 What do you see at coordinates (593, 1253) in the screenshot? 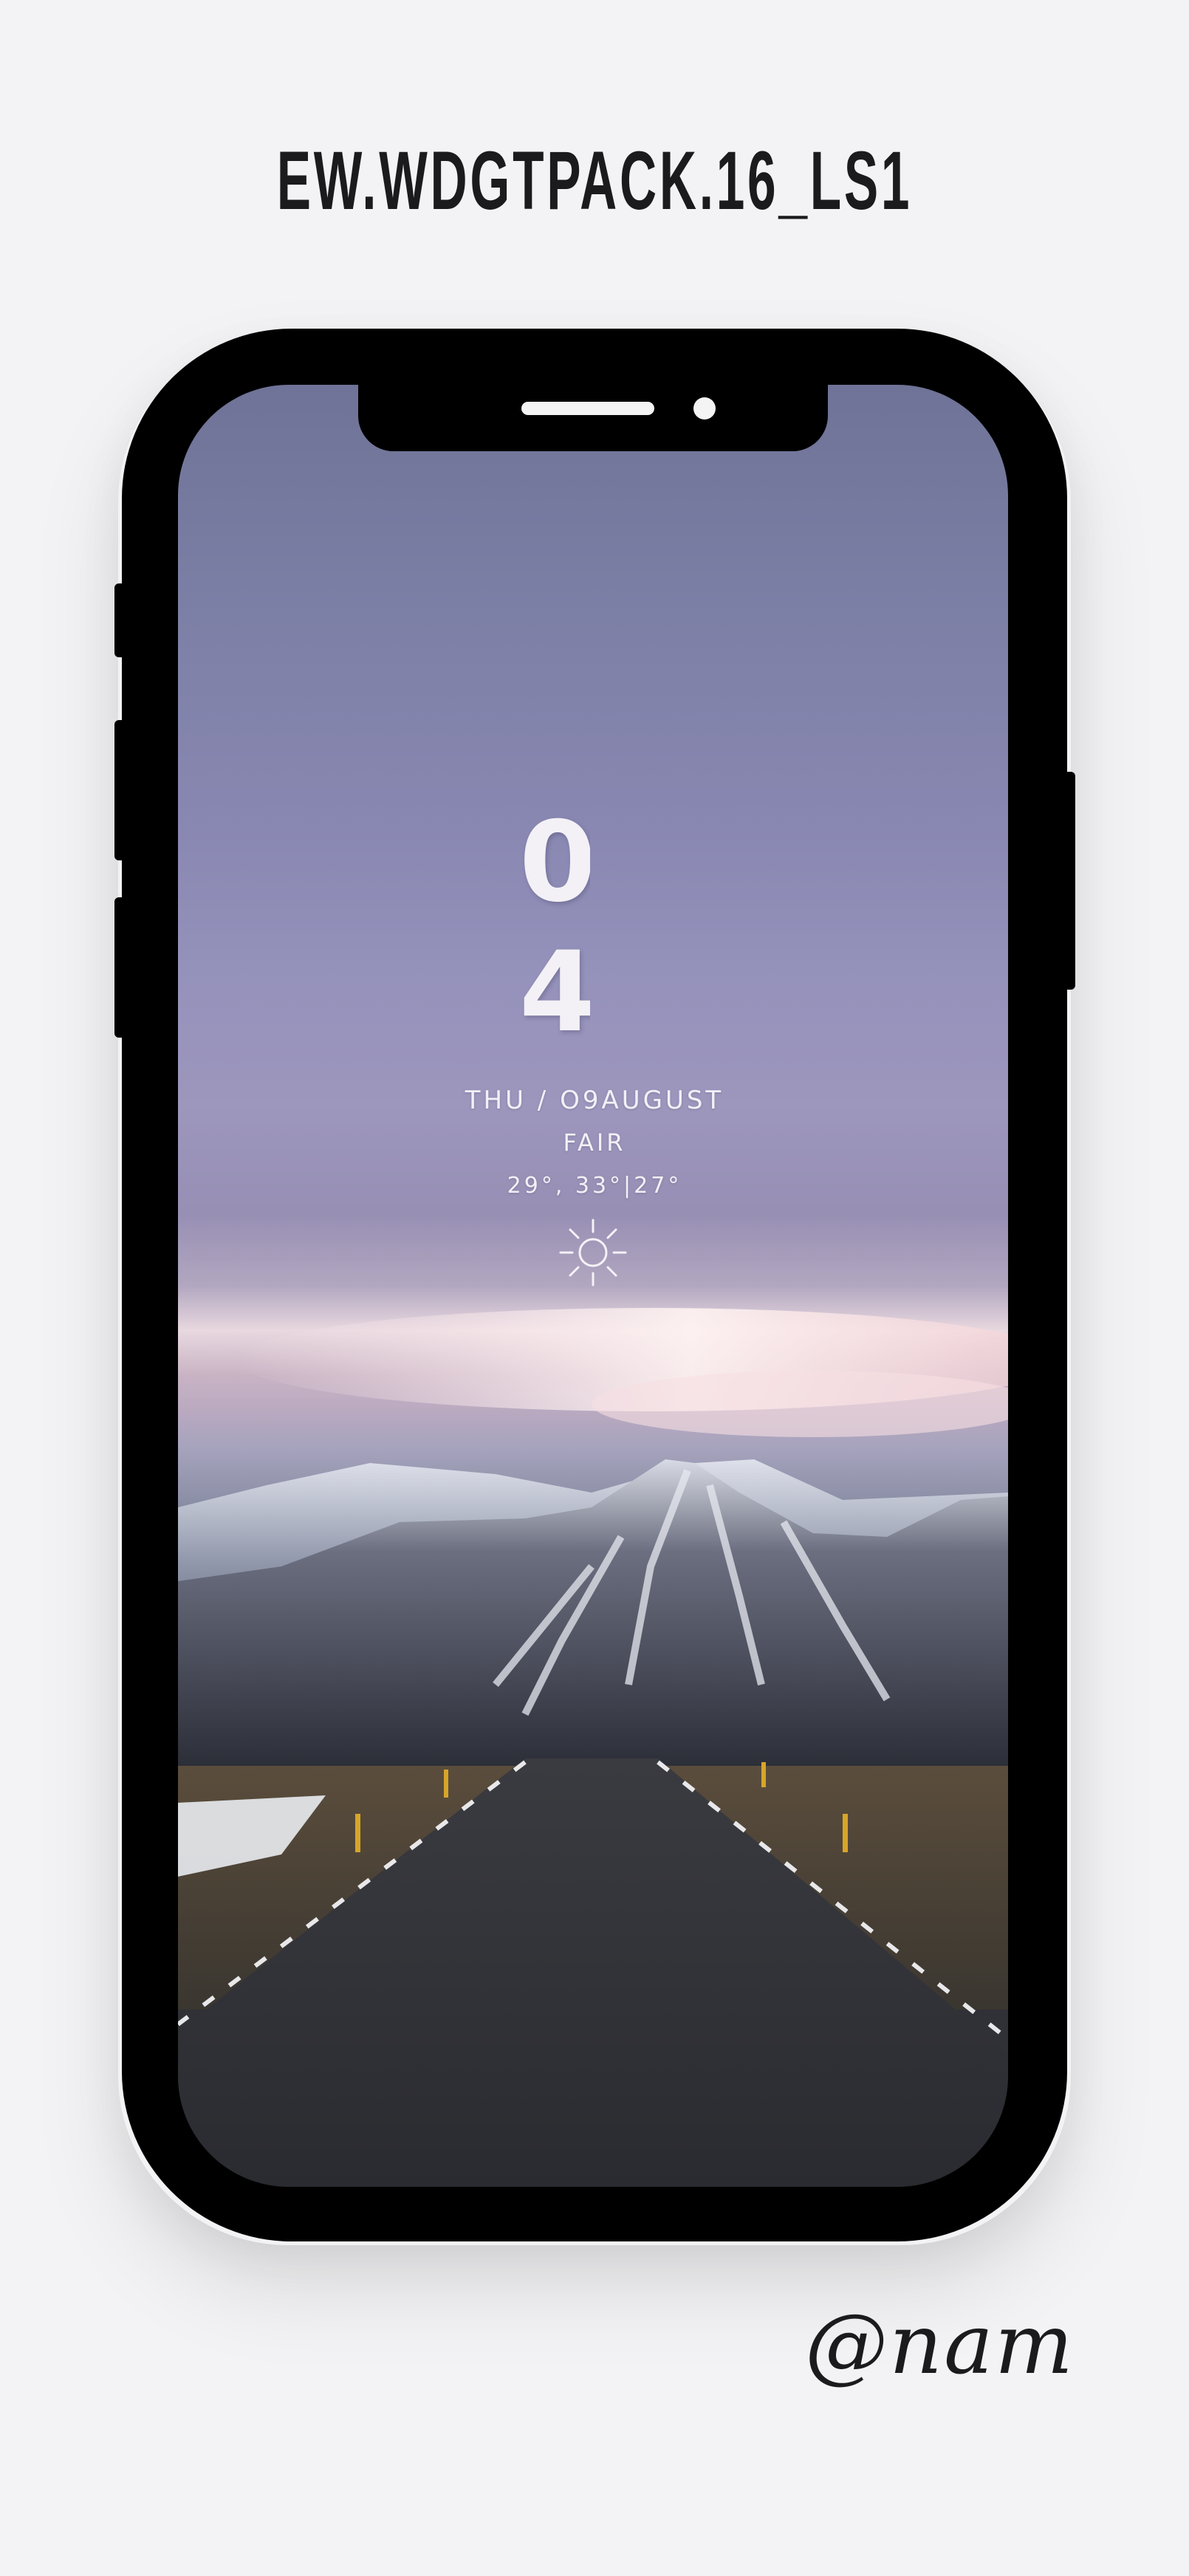
I see `sun-icon` at bounding box center [593, 1253].